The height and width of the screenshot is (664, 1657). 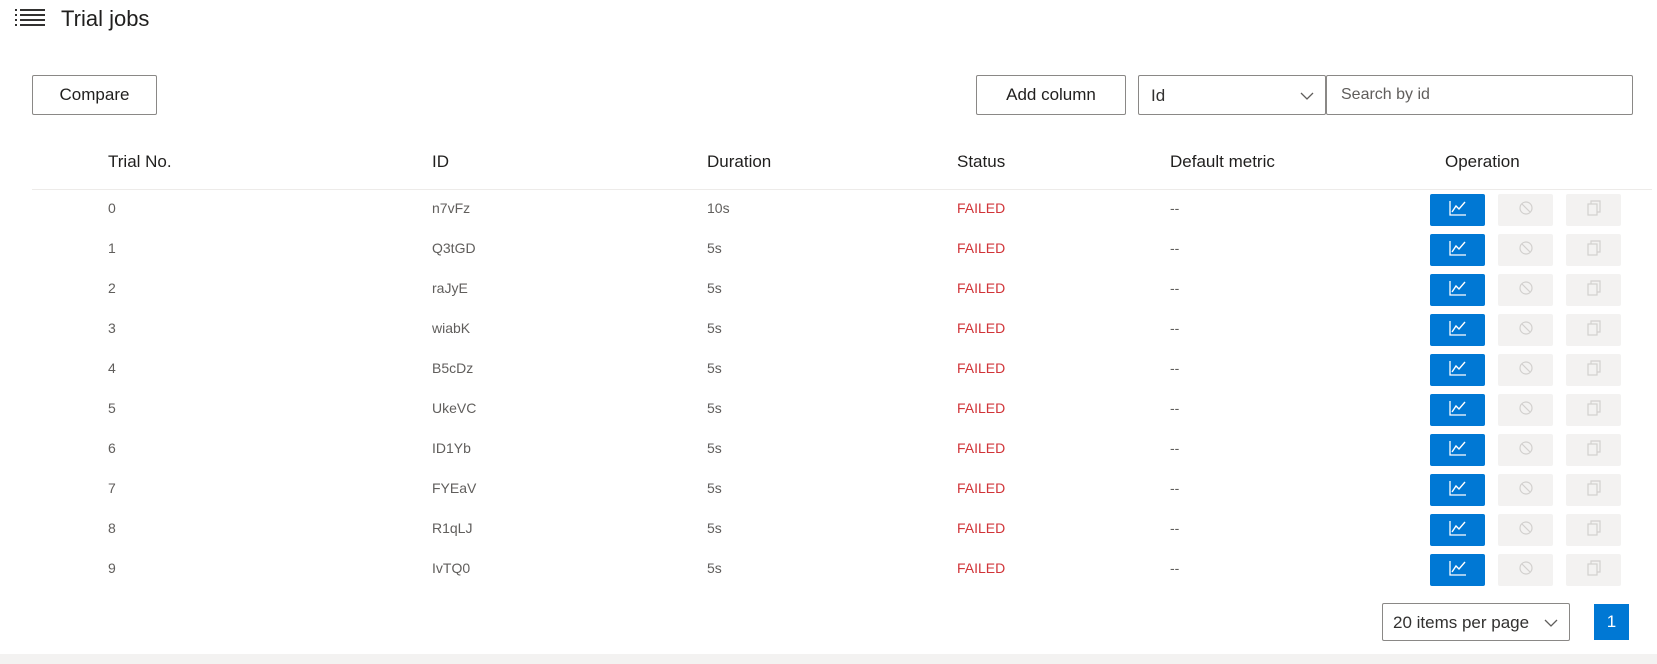 What do you see at coordinates (842, 490) in the screenshot?
I see `table-row: 7 FYEaV 5s FAILED --` at bounding box center [842, 490].